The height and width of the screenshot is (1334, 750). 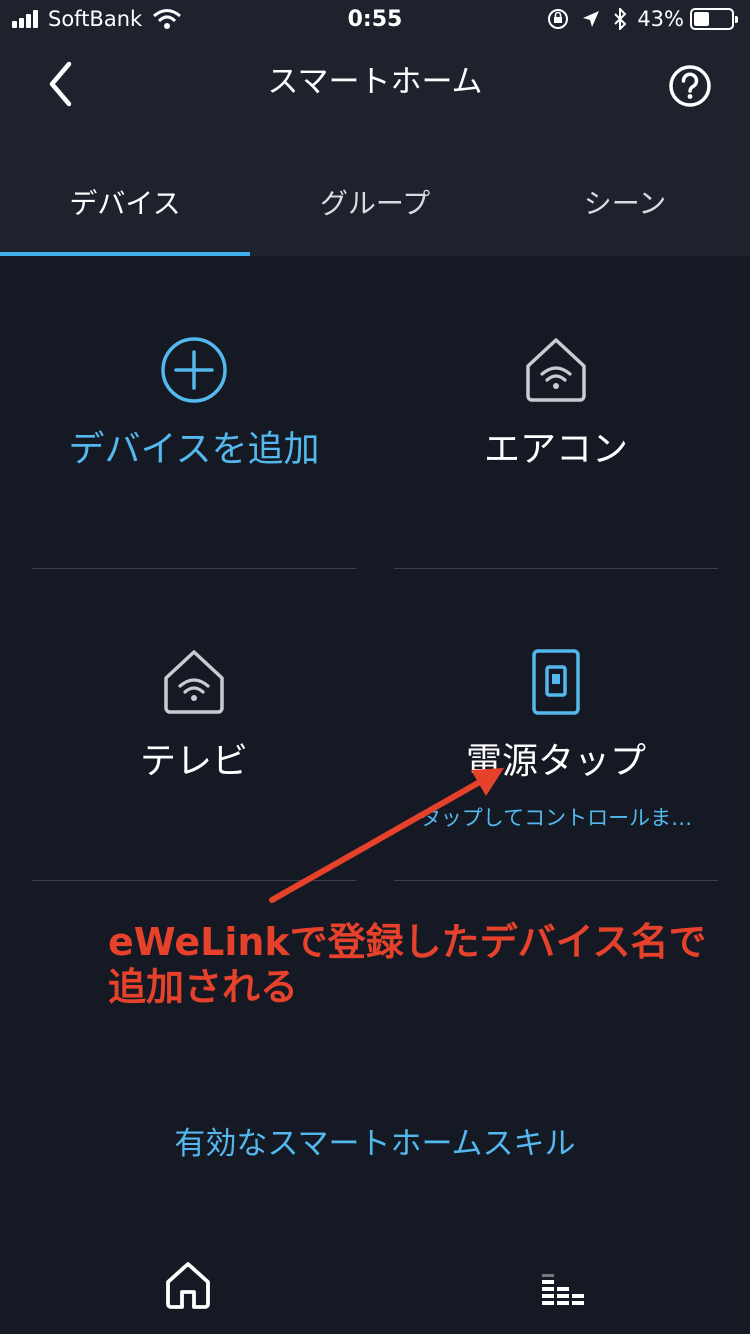 I want to click on status-right: 43%, so click(x=642, y=19).